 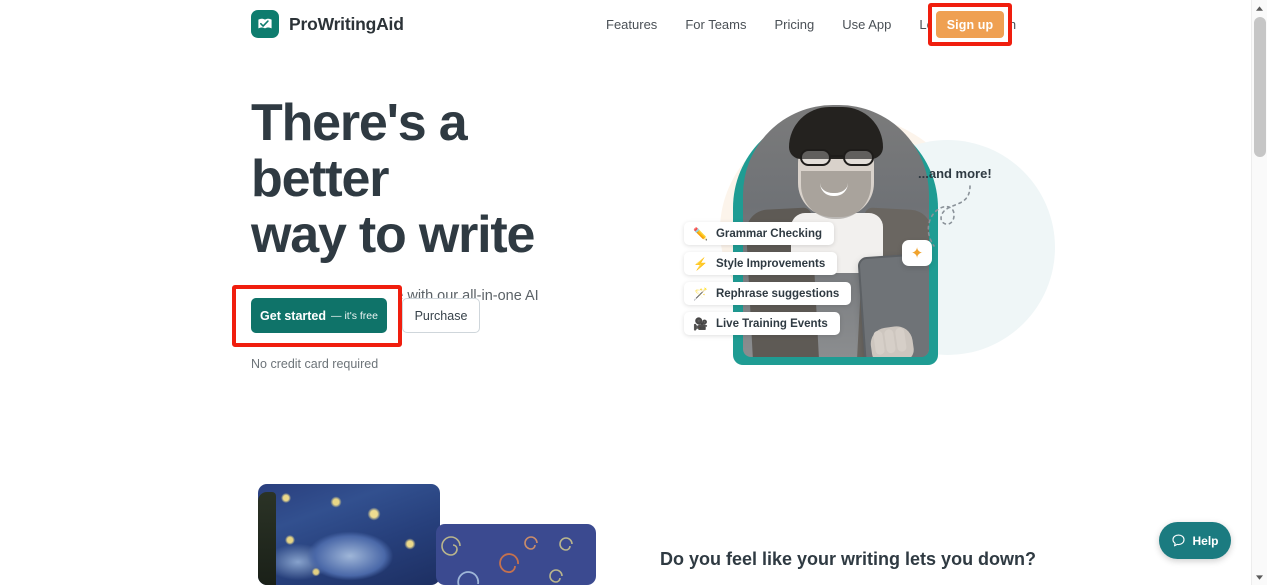 What do you see at coordinates (858, 157) in the screenshot?
I see `glasses-lens-right` at bounding box center [858, 157].